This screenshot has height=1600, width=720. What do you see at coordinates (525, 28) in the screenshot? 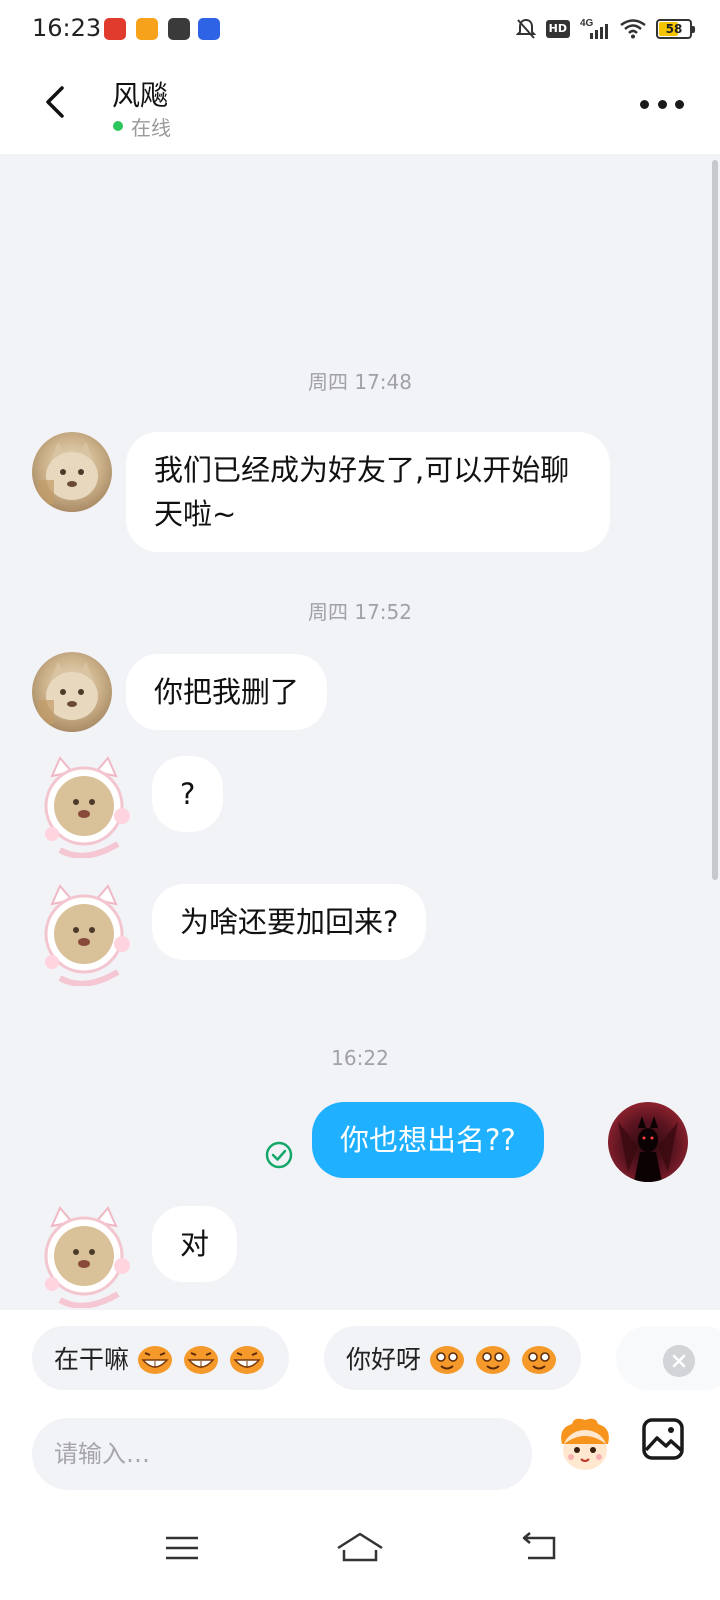
I see `mute-bell-icon` at bounding box center [525, 28].